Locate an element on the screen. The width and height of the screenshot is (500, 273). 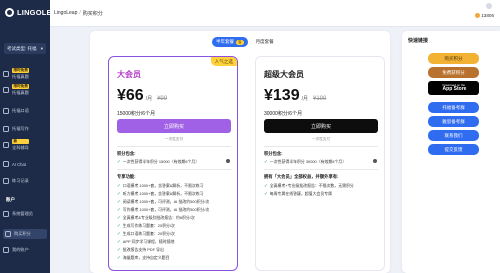
plan-price: ¥139 /月 ¥199 is located at coordinates (295, 96).